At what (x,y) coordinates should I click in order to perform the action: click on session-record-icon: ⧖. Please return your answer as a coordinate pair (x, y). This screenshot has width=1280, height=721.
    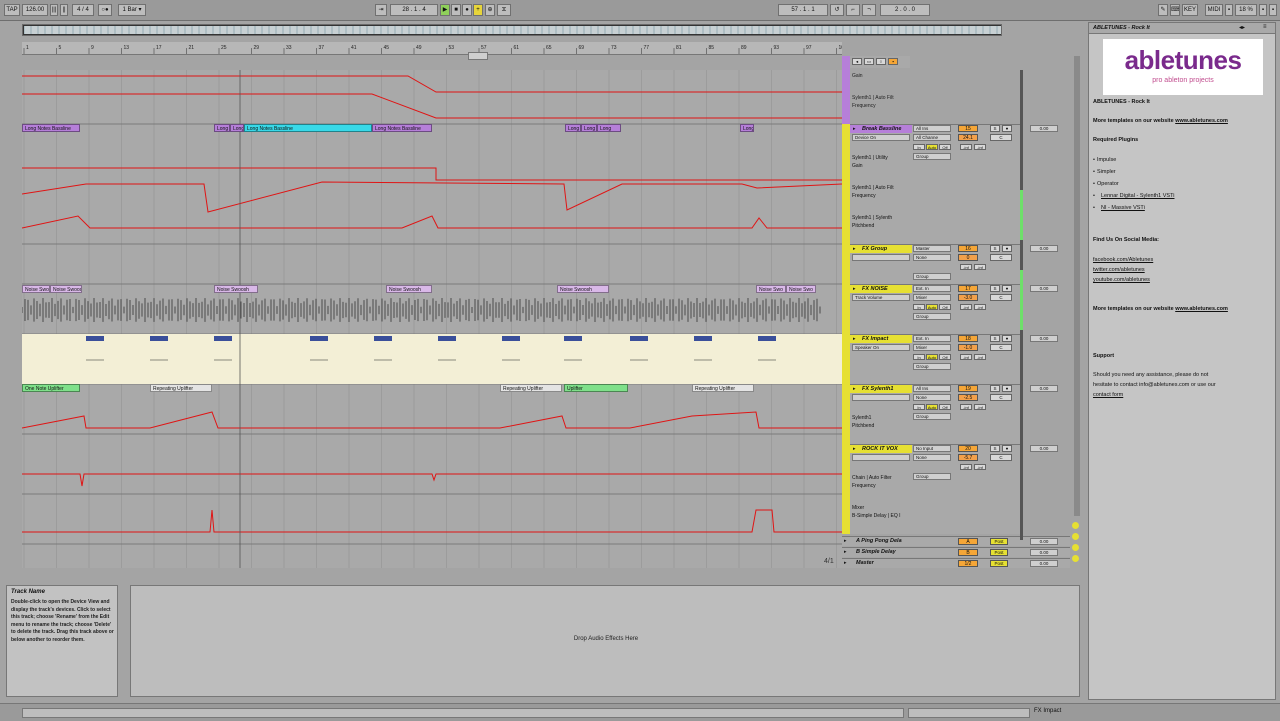
    Looking at the image, I should click on (504, 10).